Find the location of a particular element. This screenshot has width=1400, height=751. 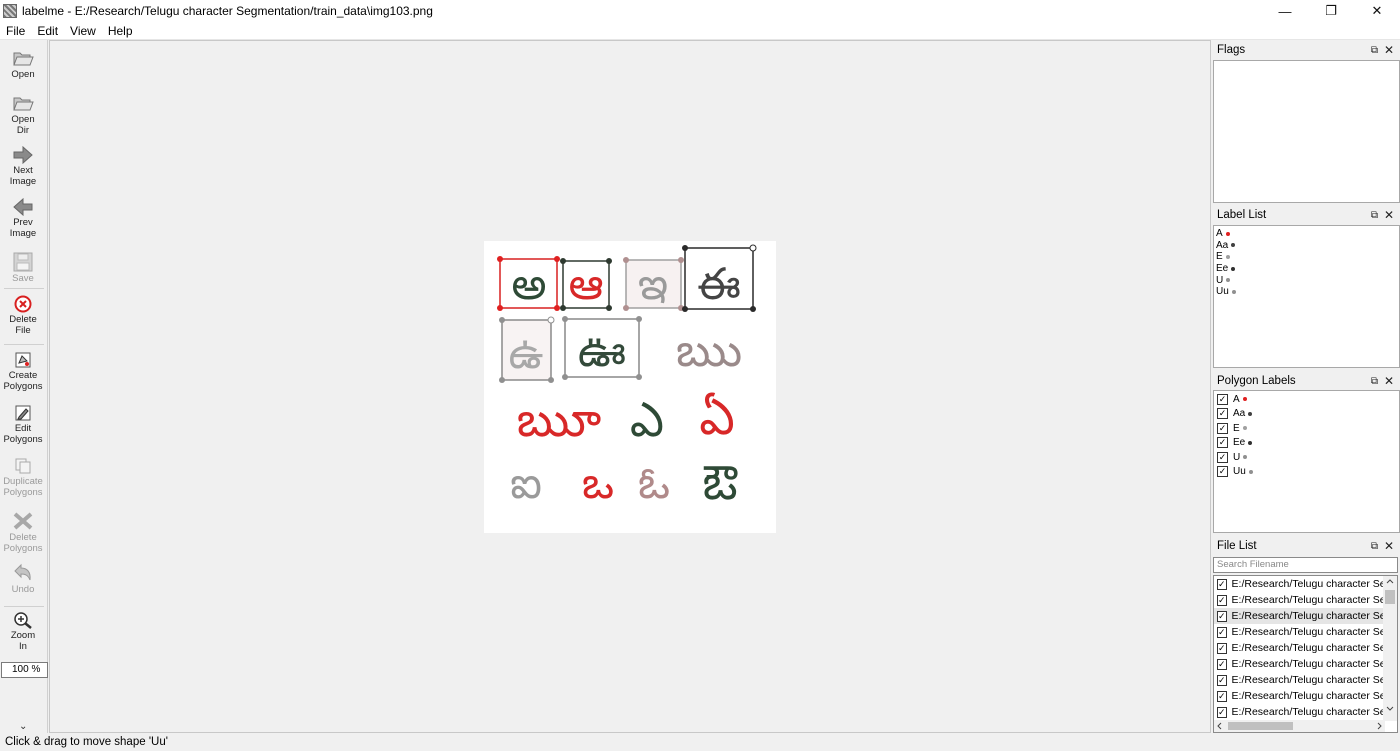

polygon-label-item: ✓ E is located at coordinates (1306, 428).